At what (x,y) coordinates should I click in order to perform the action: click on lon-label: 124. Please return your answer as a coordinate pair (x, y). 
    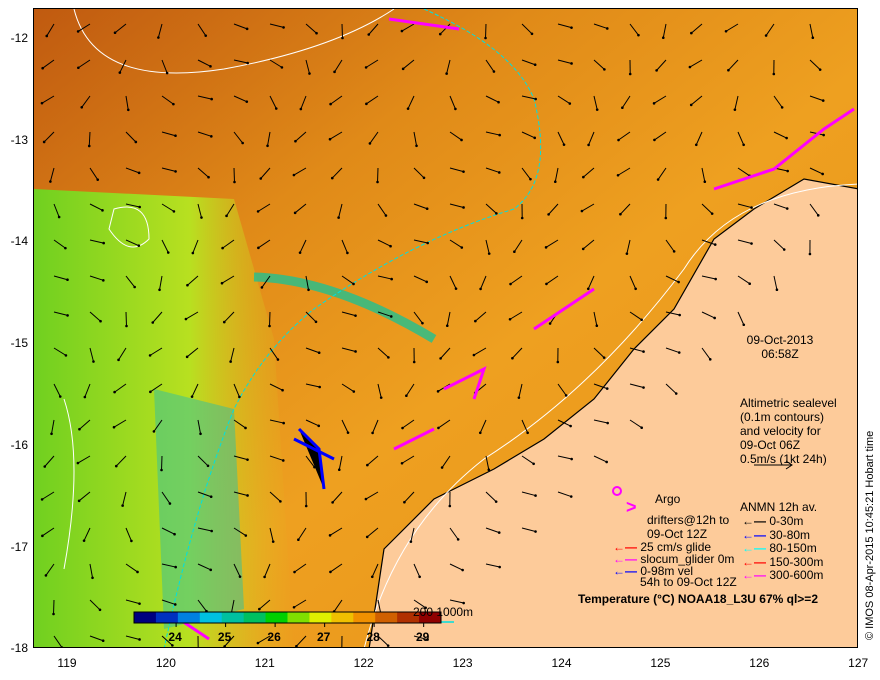
    Looking at the image, I should click on (561, 663).